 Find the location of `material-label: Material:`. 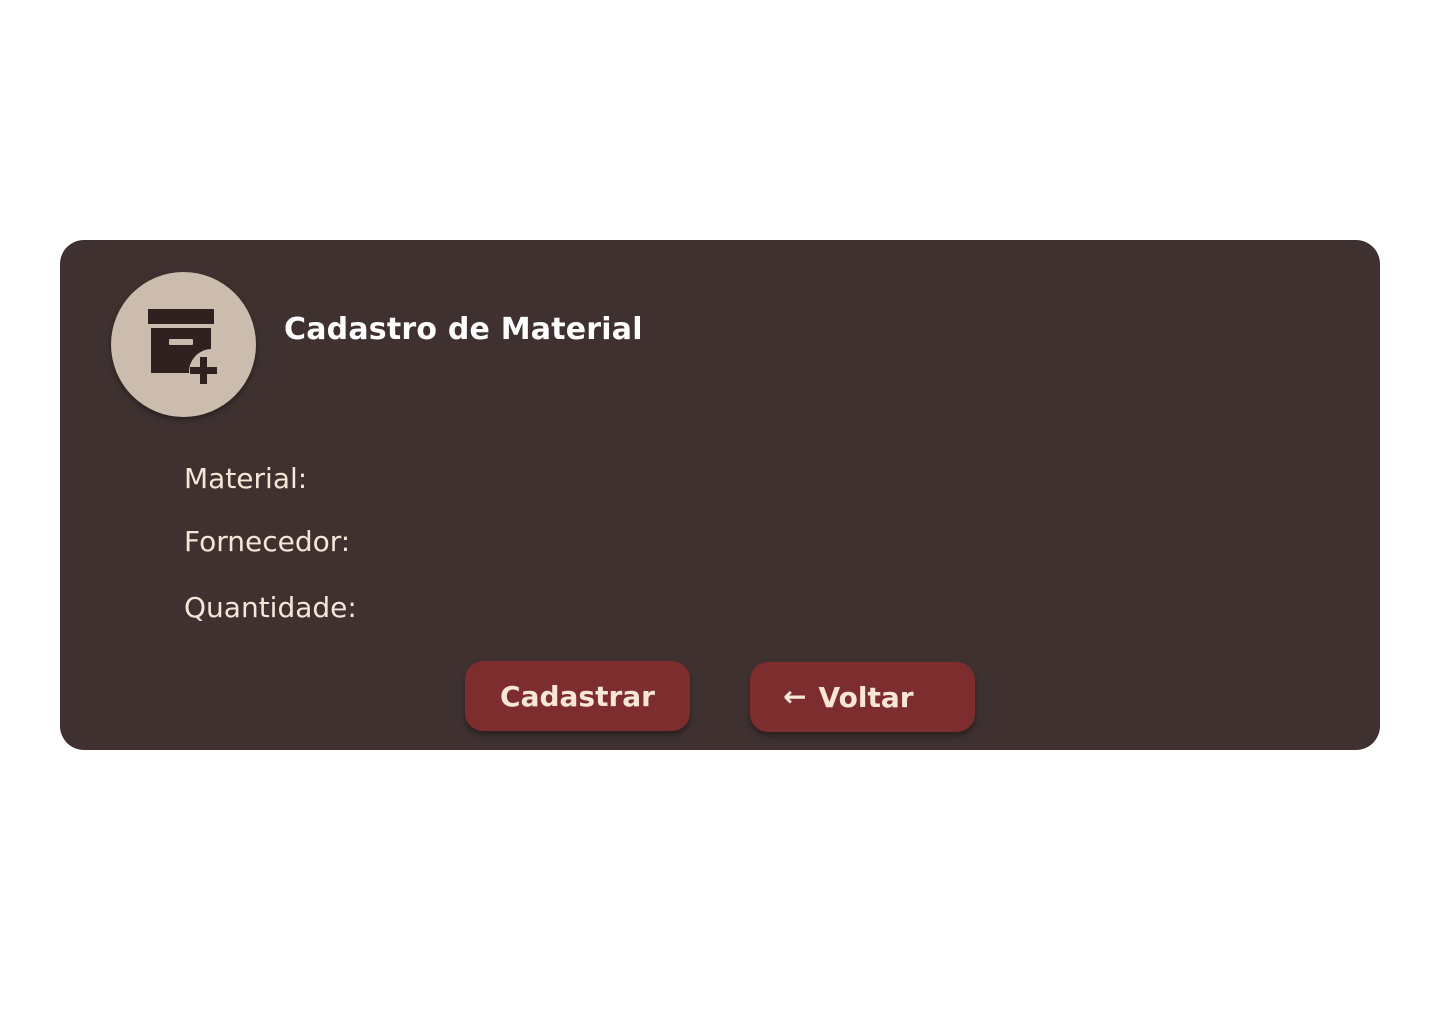

material-label: Material: is located at coordinates (246, 478).